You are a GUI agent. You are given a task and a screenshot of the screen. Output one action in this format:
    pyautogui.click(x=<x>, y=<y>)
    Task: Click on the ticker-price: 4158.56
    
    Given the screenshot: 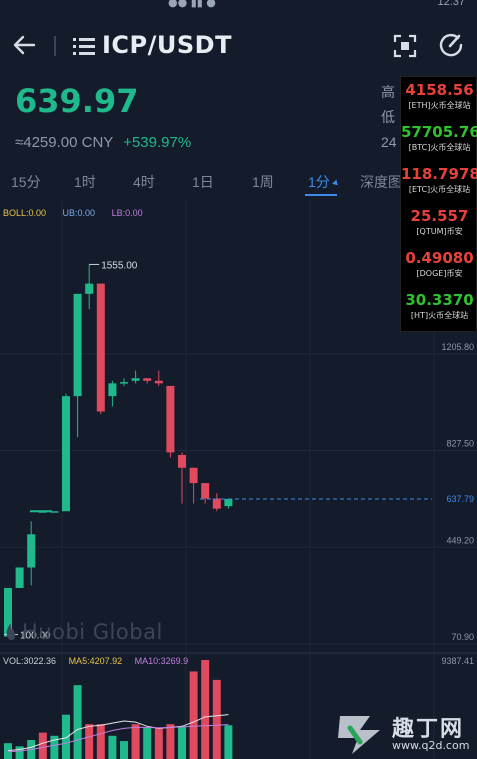 What is the action you would take?
    pyautogui.click(x=439, y=90)
    